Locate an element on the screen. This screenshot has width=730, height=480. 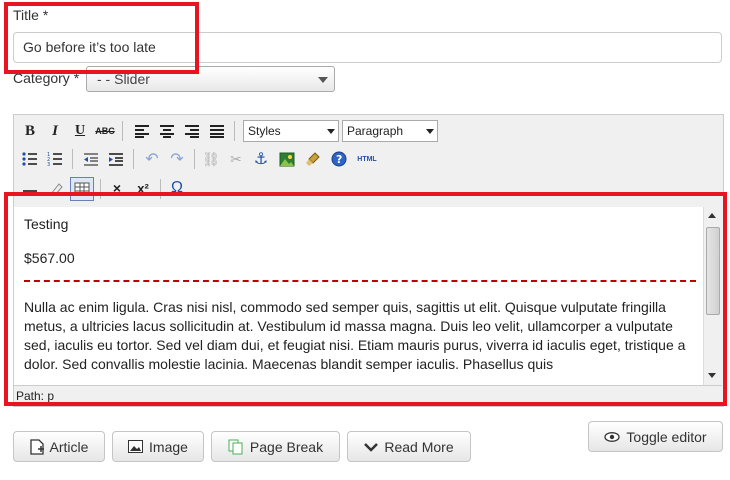
align-left-icon is located at coordinates (142, 131).